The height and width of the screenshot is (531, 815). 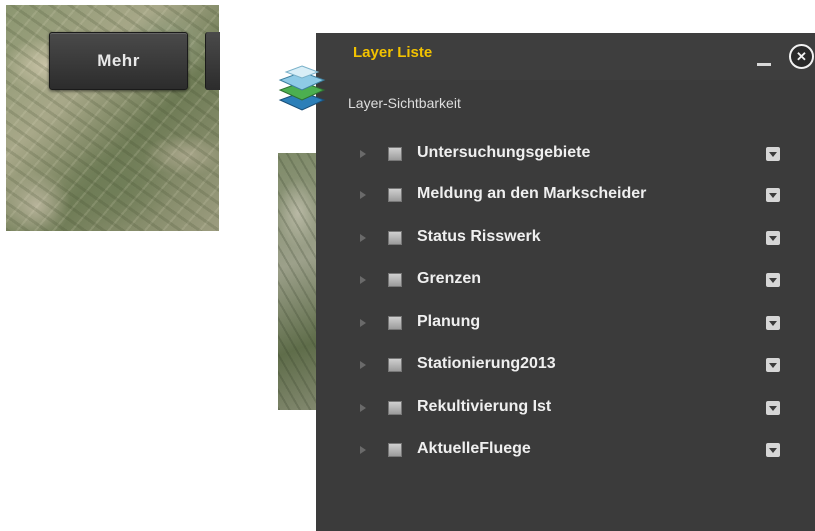 What do you see at coordinates (764, 64) in the screenshot?
I see `minimize-icon` at bounding box center [764, 64].